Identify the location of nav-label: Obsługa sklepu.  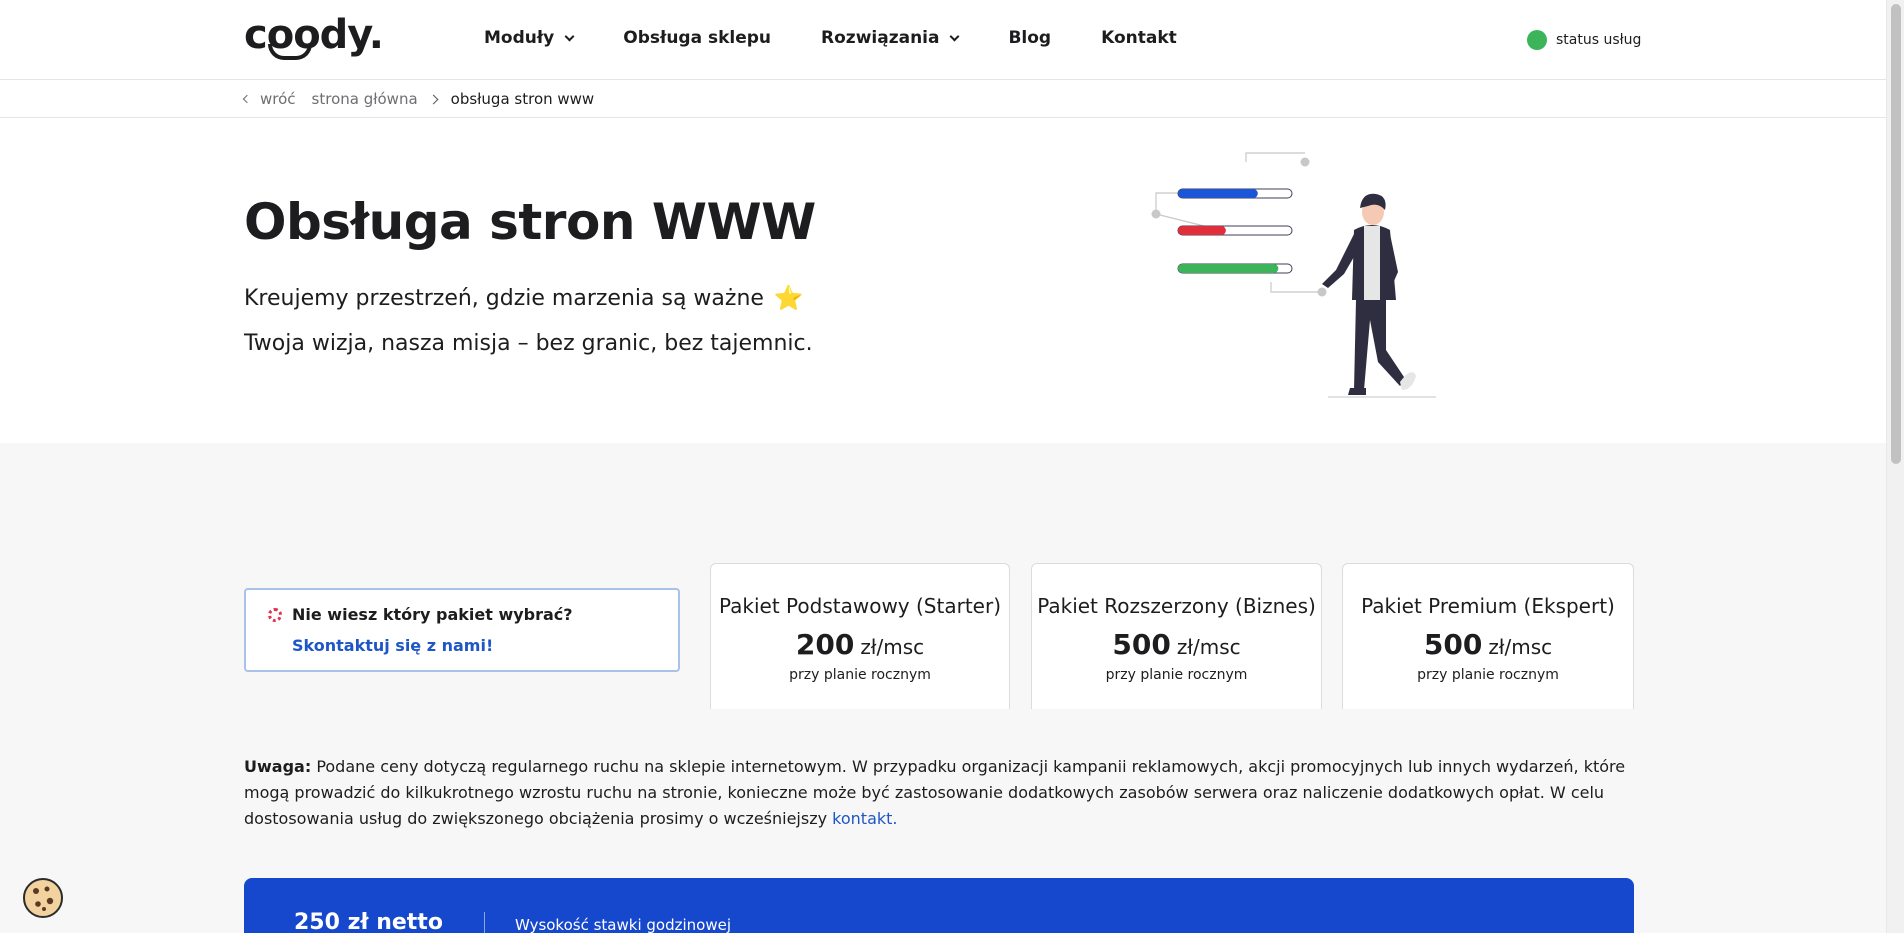
(697, 38).